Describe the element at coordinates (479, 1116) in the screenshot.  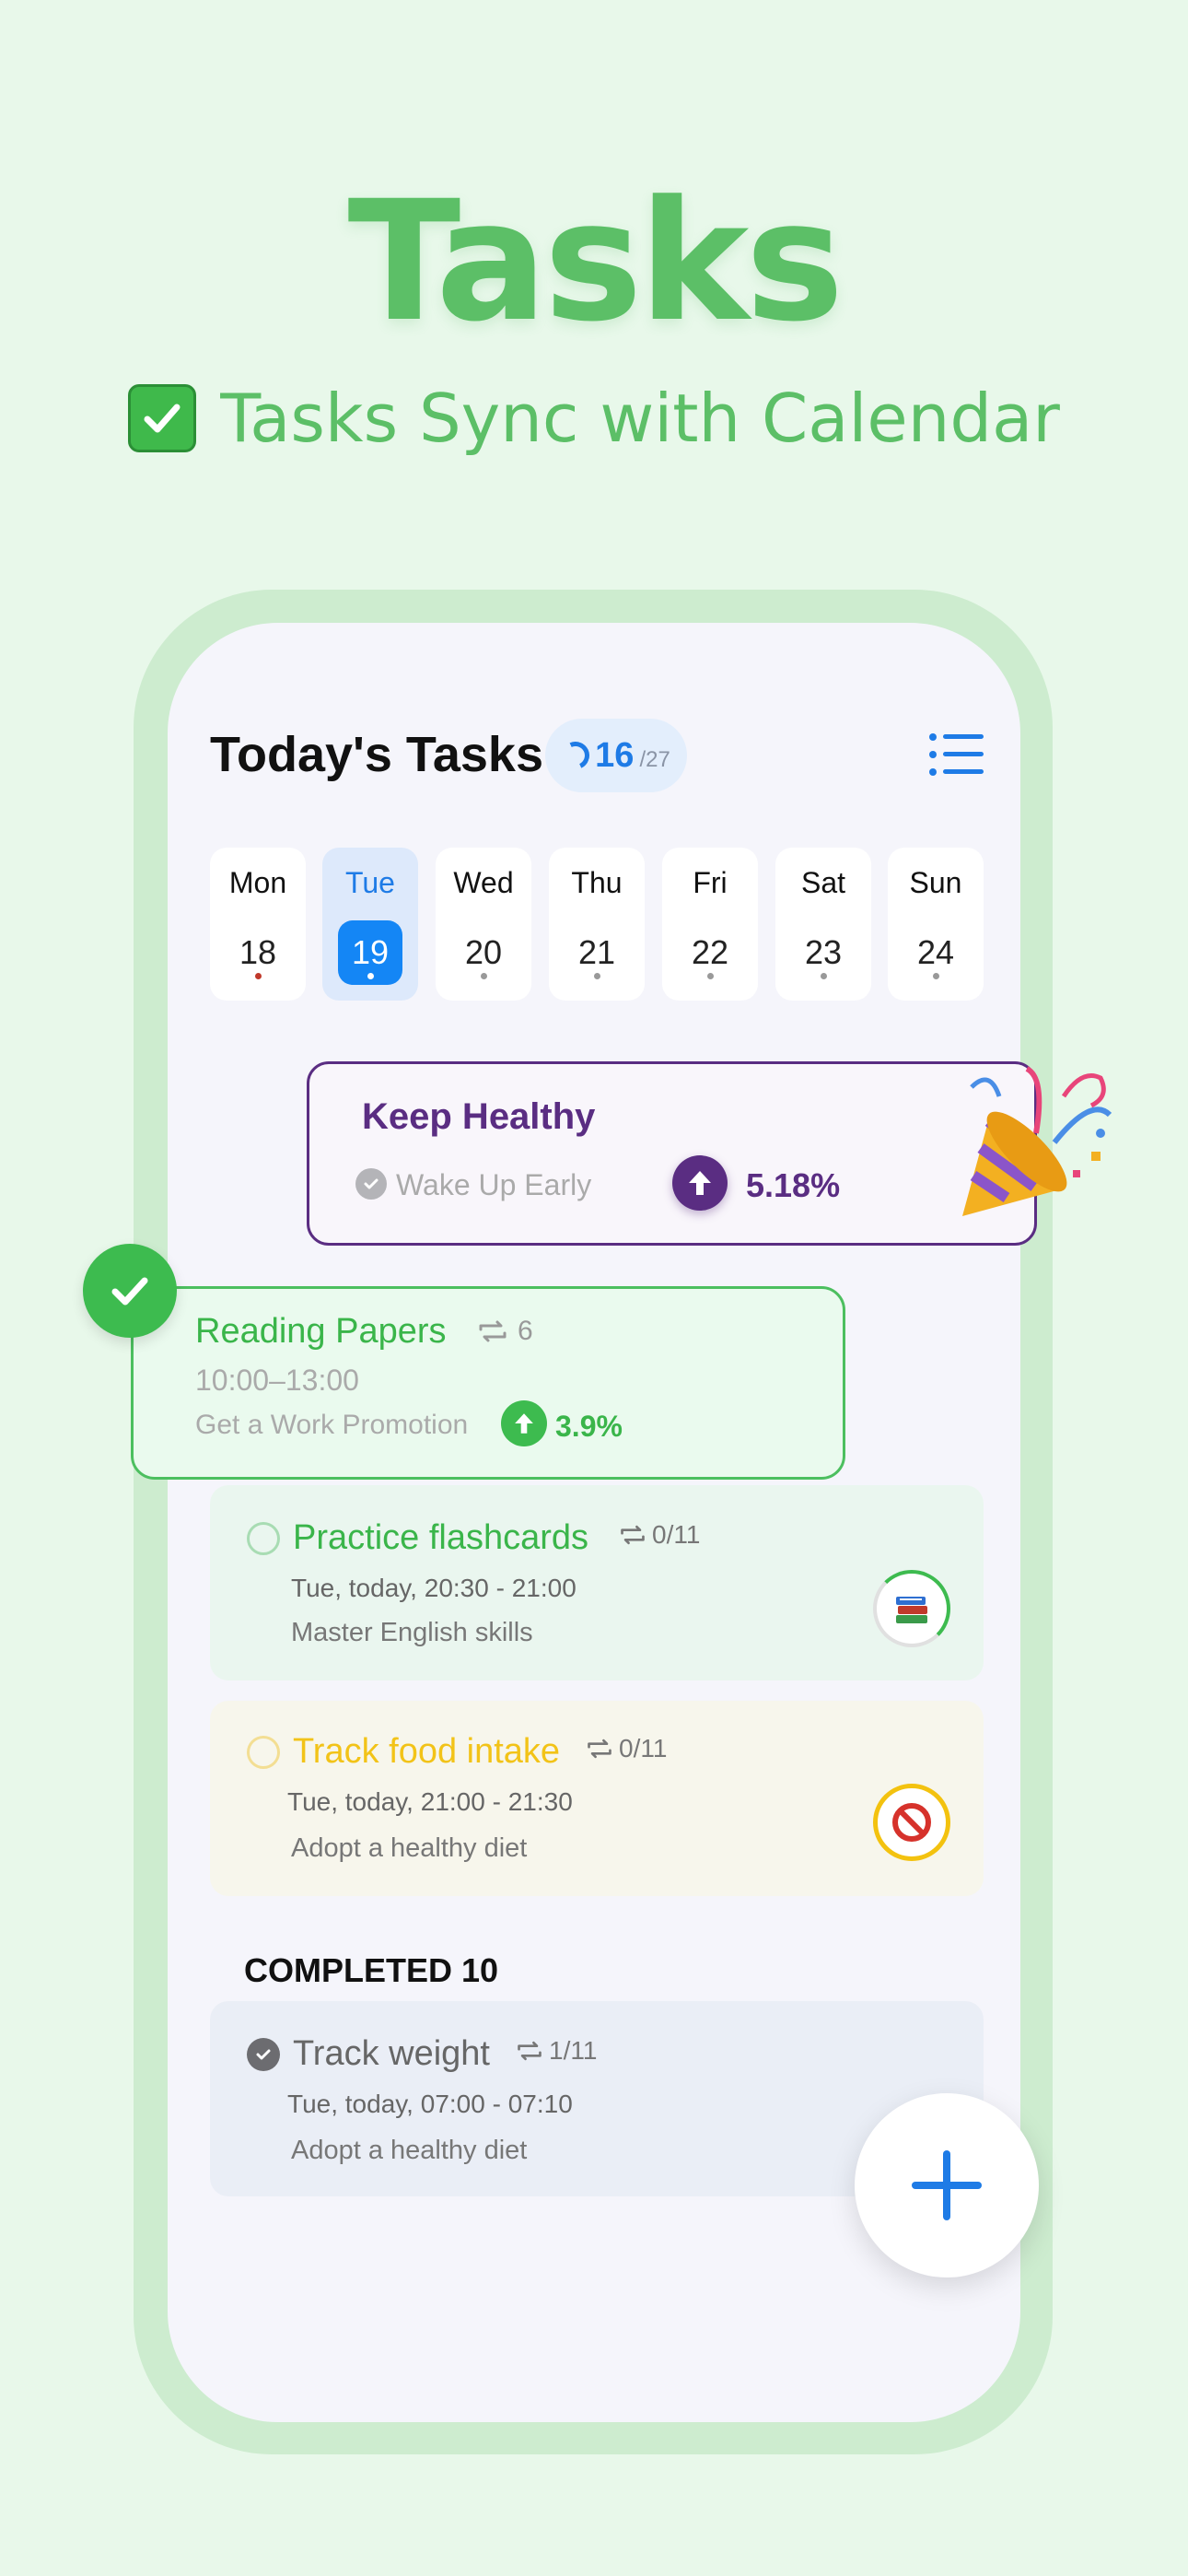
I see `goal-title: Keep Healthy` at that location.